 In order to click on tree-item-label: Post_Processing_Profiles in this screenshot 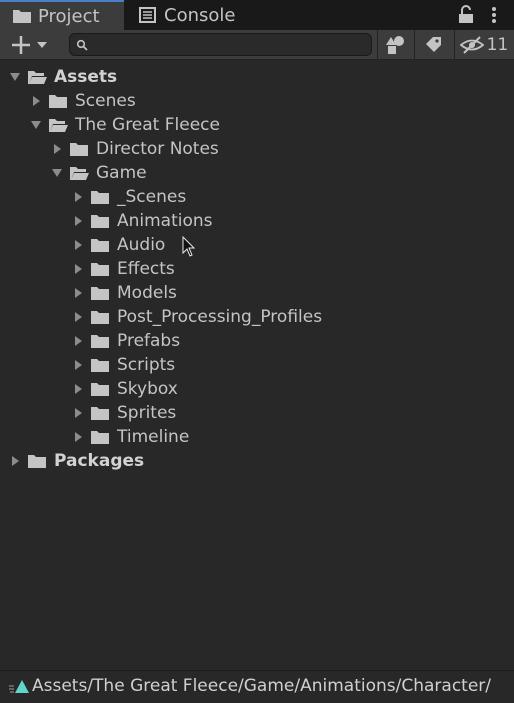, I will do `click(220, 317)`.